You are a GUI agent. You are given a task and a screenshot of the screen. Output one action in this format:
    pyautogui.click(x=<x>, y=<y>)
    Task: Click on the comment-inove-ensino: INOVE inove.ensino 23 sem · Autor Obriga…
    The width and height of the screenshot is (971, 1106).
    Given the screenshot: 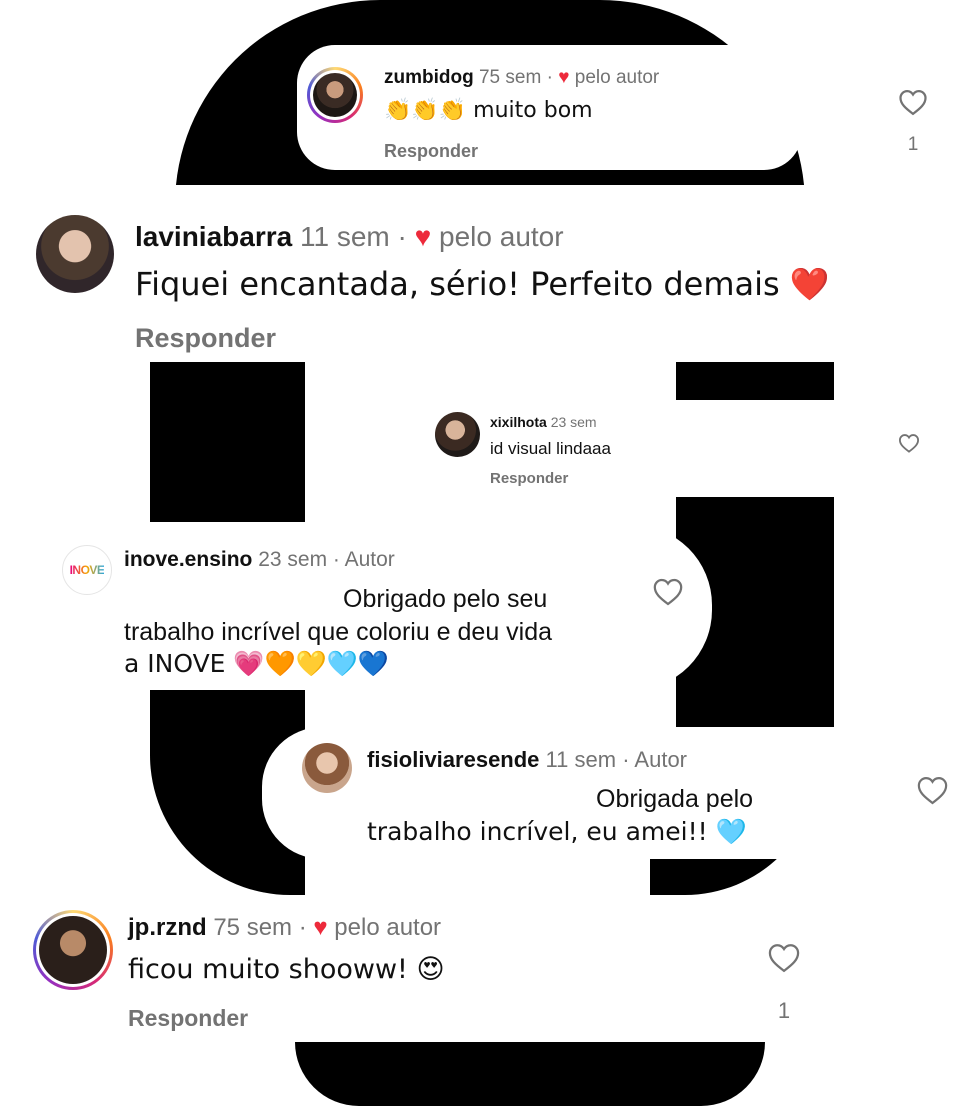 What is the action you would take?
    pyautogui.click(x=376, y=607)
    